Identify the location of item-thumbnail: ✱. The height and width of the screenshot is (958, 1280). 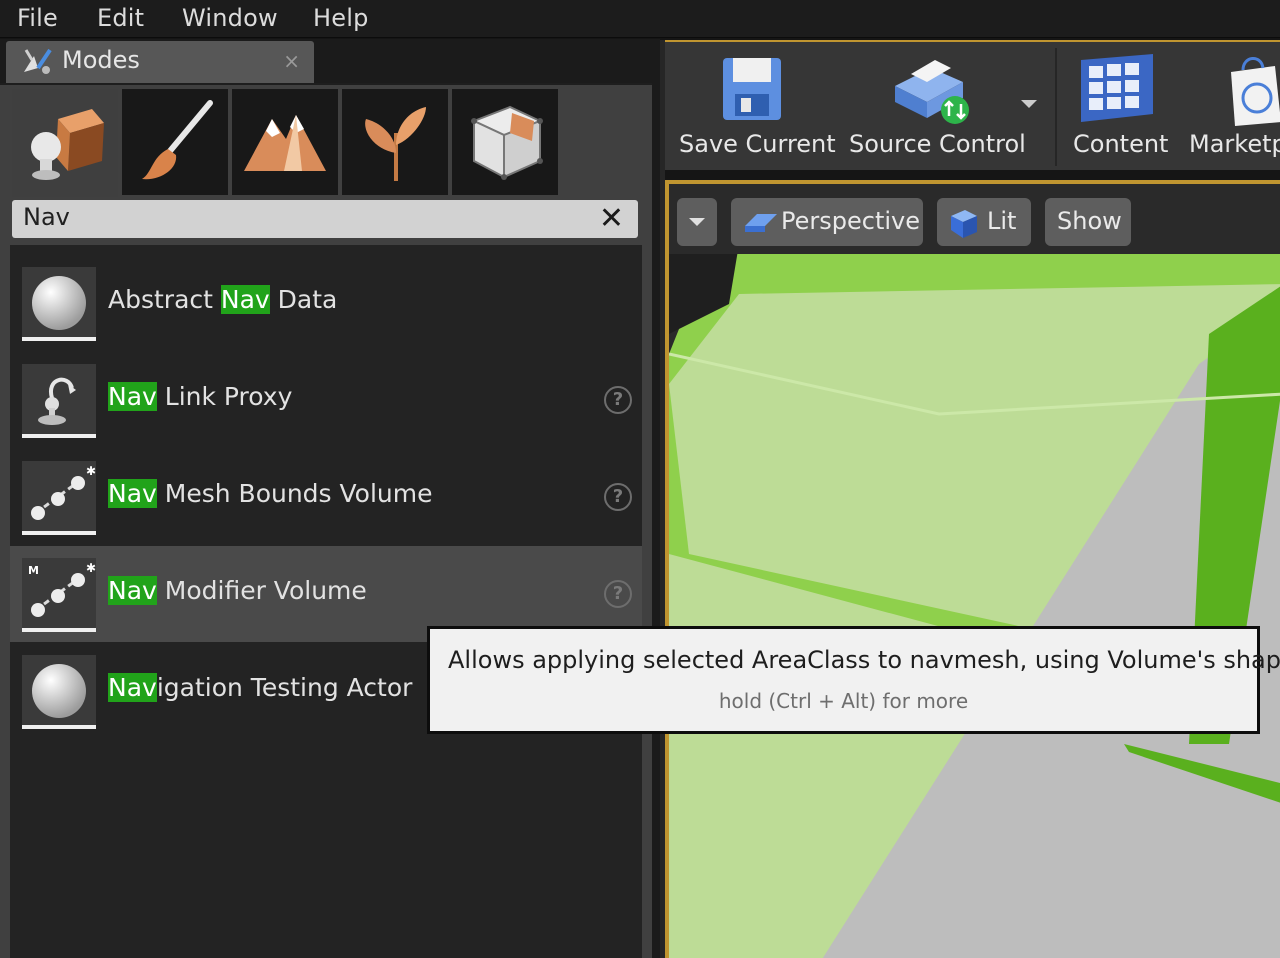
(59, 498).